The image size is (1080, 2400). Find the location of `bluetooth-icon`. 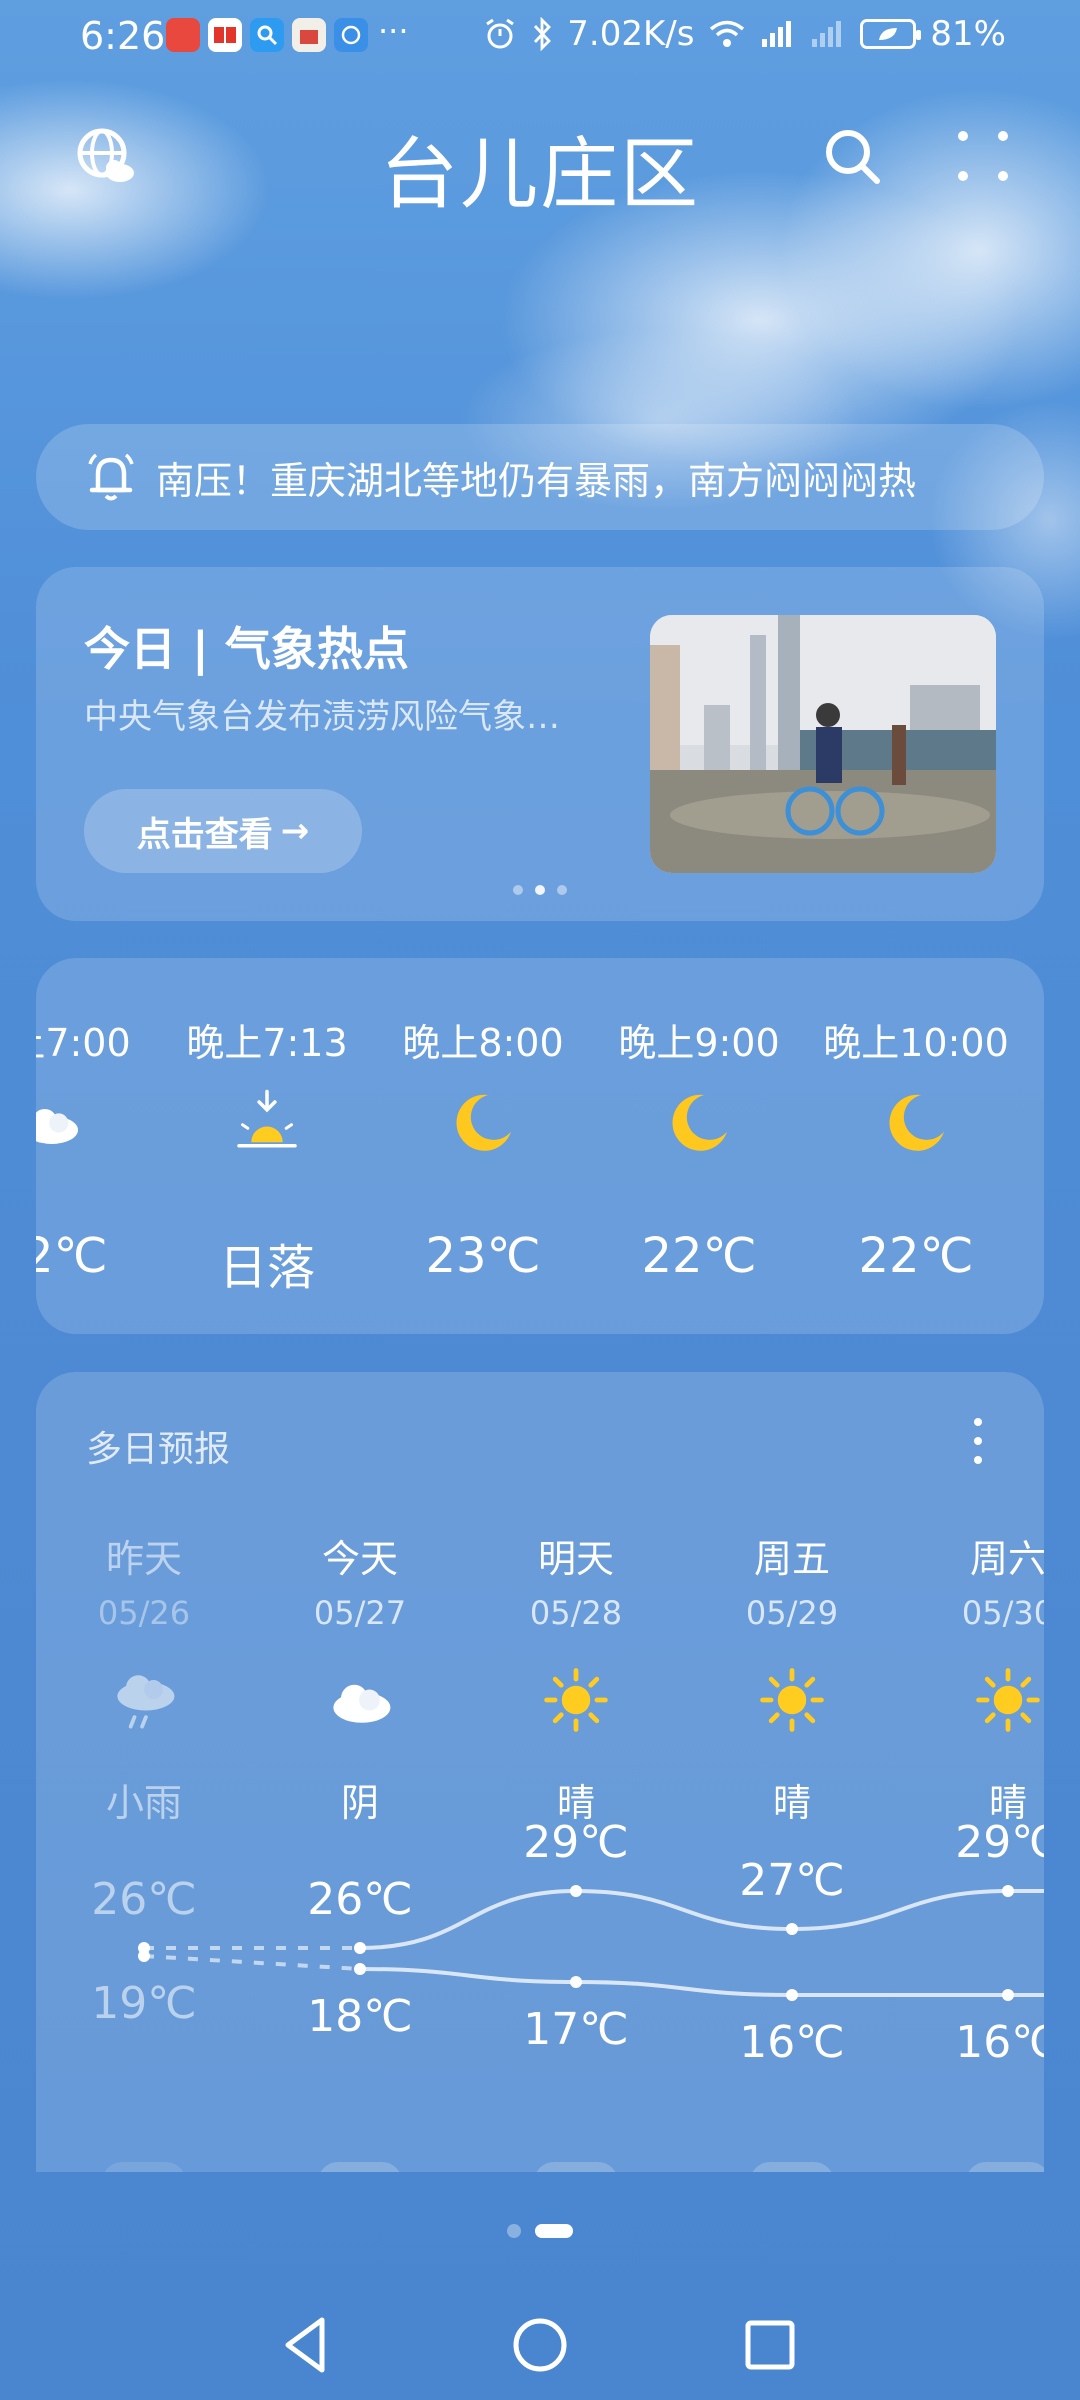

bluetooth-icon is located at coordinates (543, 34).